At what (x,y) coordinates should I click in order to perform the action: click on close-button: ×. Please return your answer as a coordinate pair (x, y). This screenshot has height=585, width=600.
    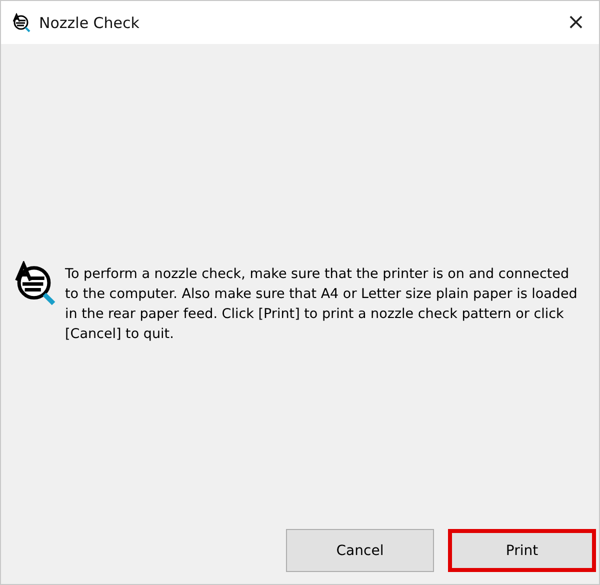
    Looking at the image, I should click on (576, 22).